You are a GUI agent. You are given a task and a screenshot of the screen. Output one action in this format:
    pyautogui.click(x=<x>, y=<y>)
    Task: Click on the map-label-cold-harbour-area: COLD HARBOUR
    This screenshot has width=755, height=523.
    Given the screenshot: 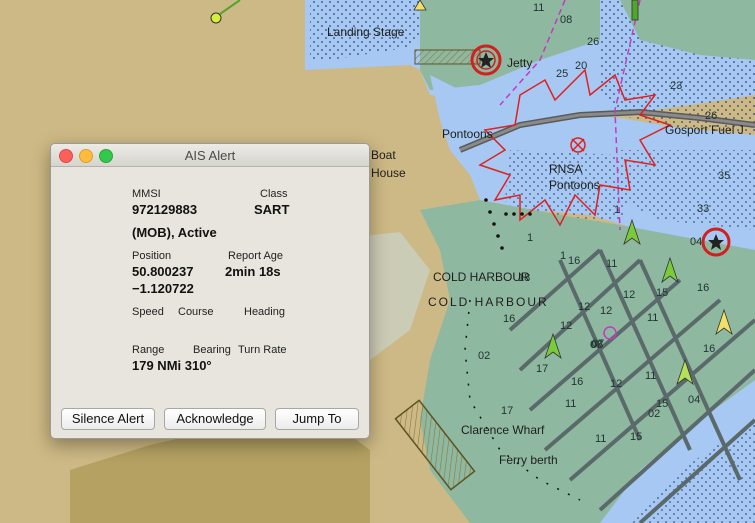 What is the action you would take?
    pyautogui.click(x=488, y=302)
    